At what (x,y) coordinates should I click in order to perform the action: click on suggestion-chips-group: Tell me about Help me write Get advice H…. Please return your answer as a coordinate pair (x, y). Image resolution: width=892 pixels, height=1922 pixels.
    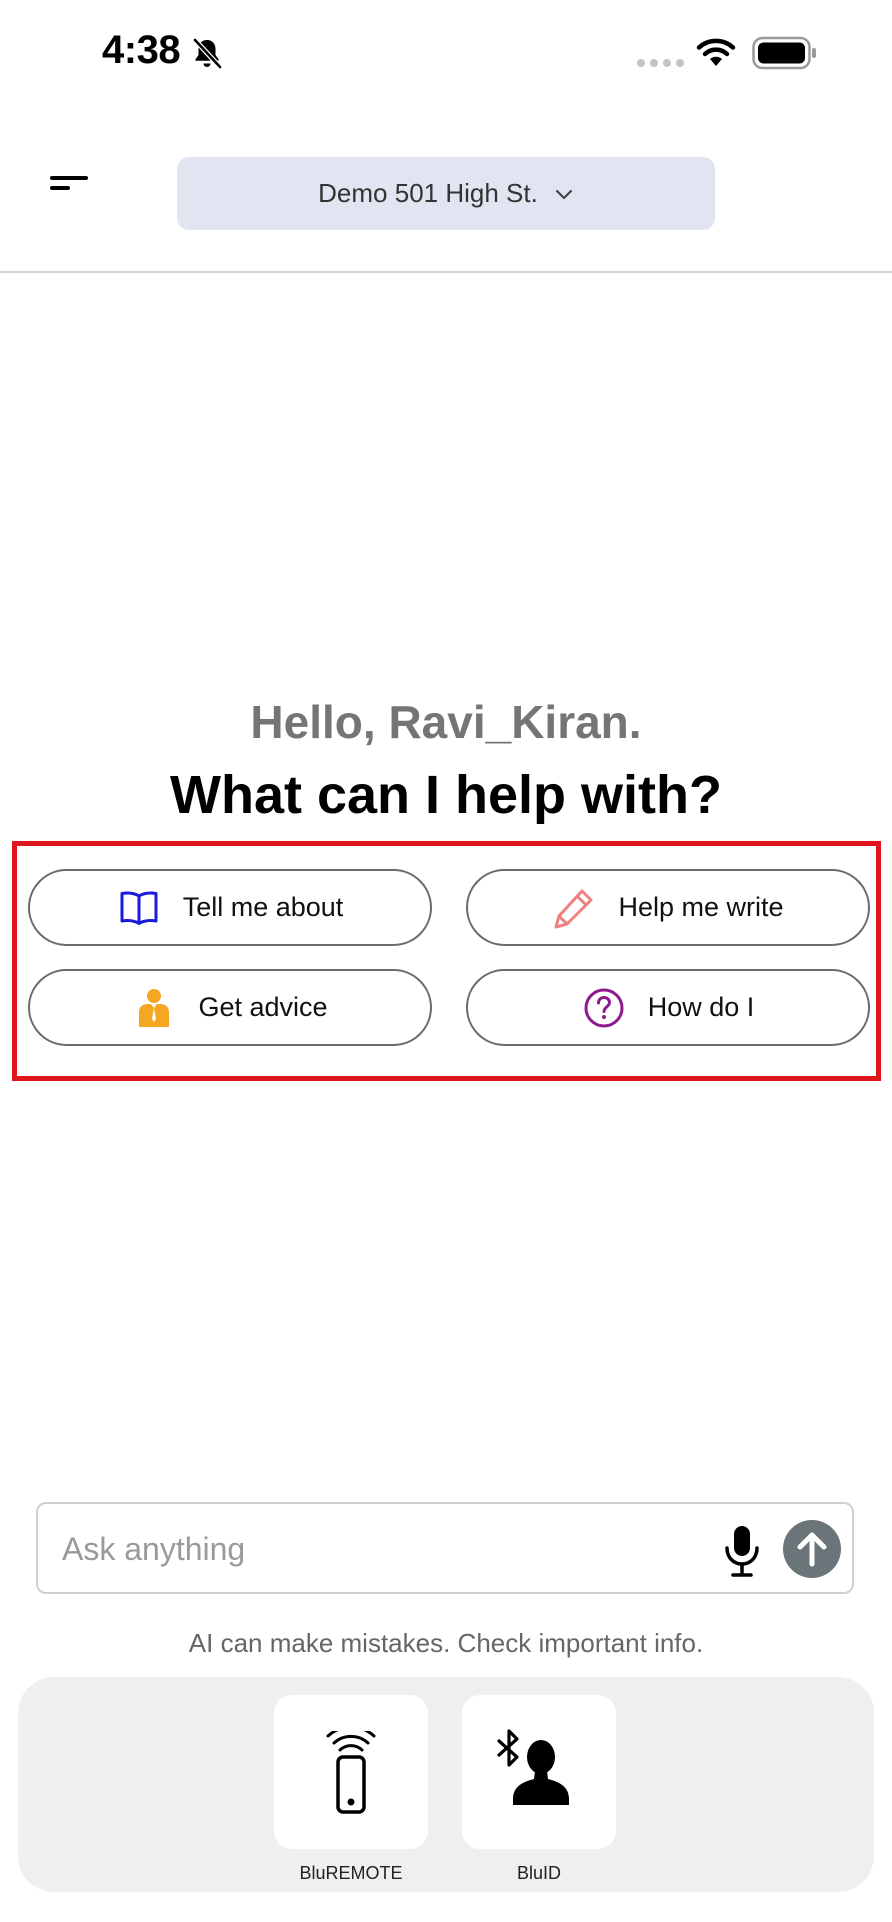
    Looking at the image, I should click on (446, 961).